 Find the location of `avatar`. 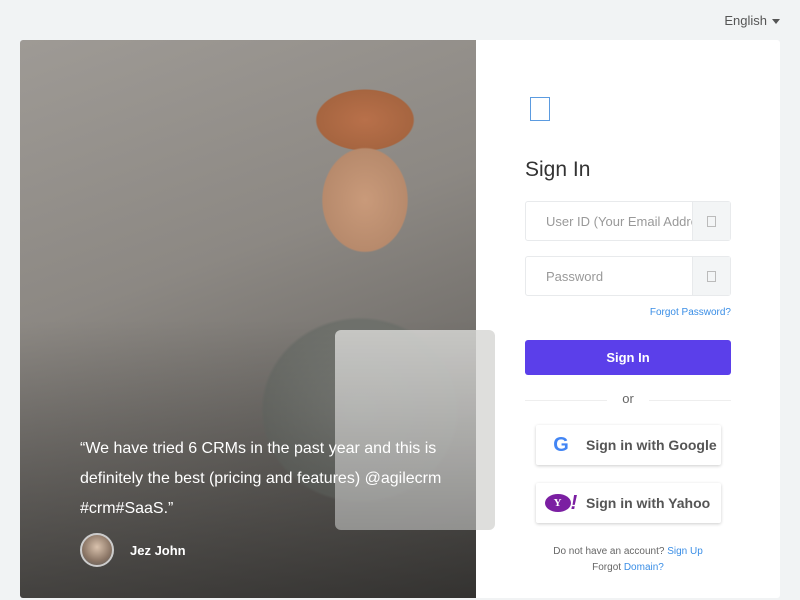

avatar is located at coordinates (97, 550).